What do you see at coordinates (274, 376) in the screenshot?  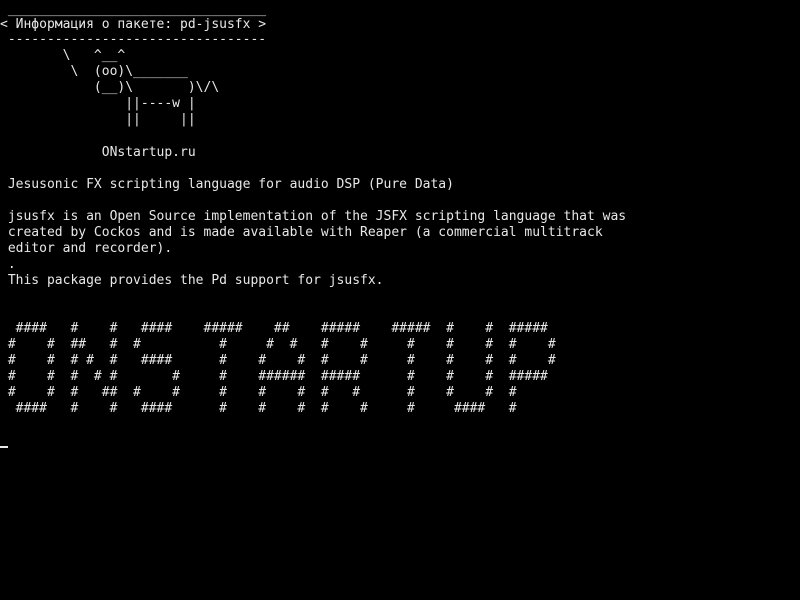 I see `ascii-banner-line: # # # # # # # ###### ##### # # # #####` at bounding box center [274, 376].